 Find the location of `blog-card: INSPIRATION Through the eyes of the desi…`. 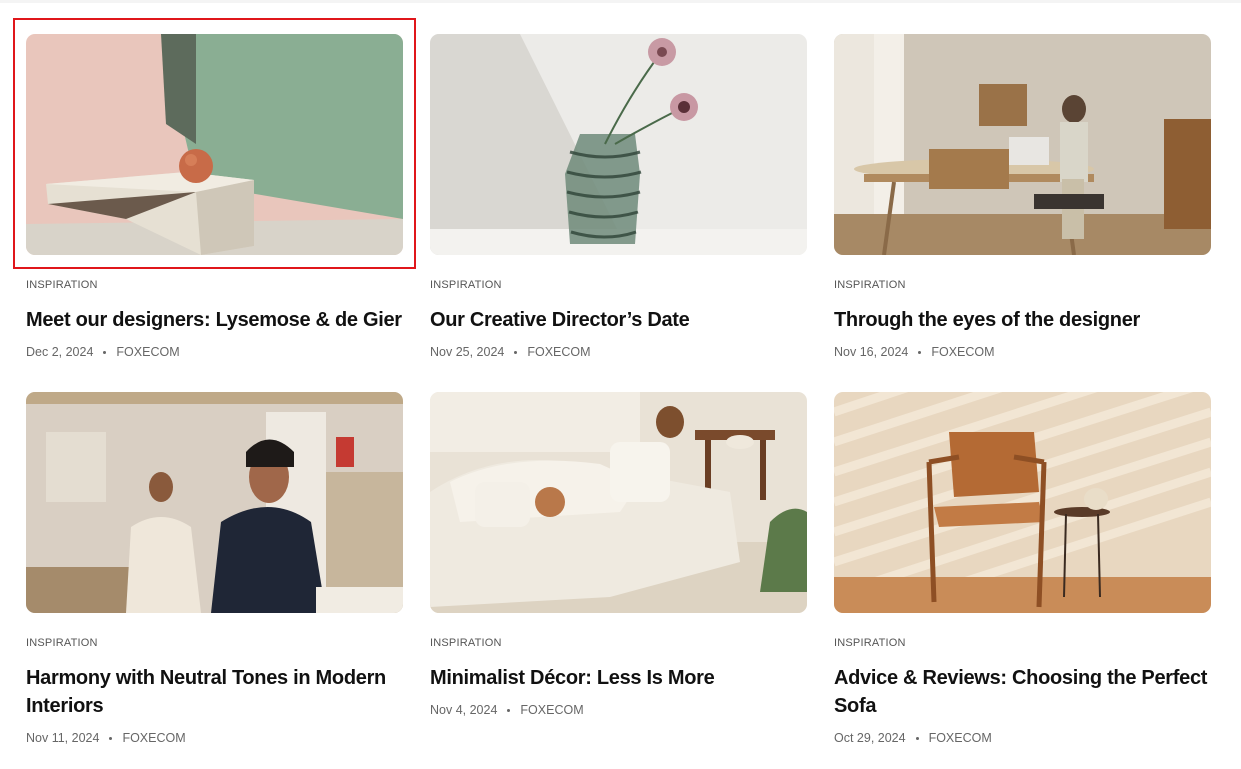

blog-card: INSPIRATION Through the eyes of the desi… is located at coordinates (1022, 197).